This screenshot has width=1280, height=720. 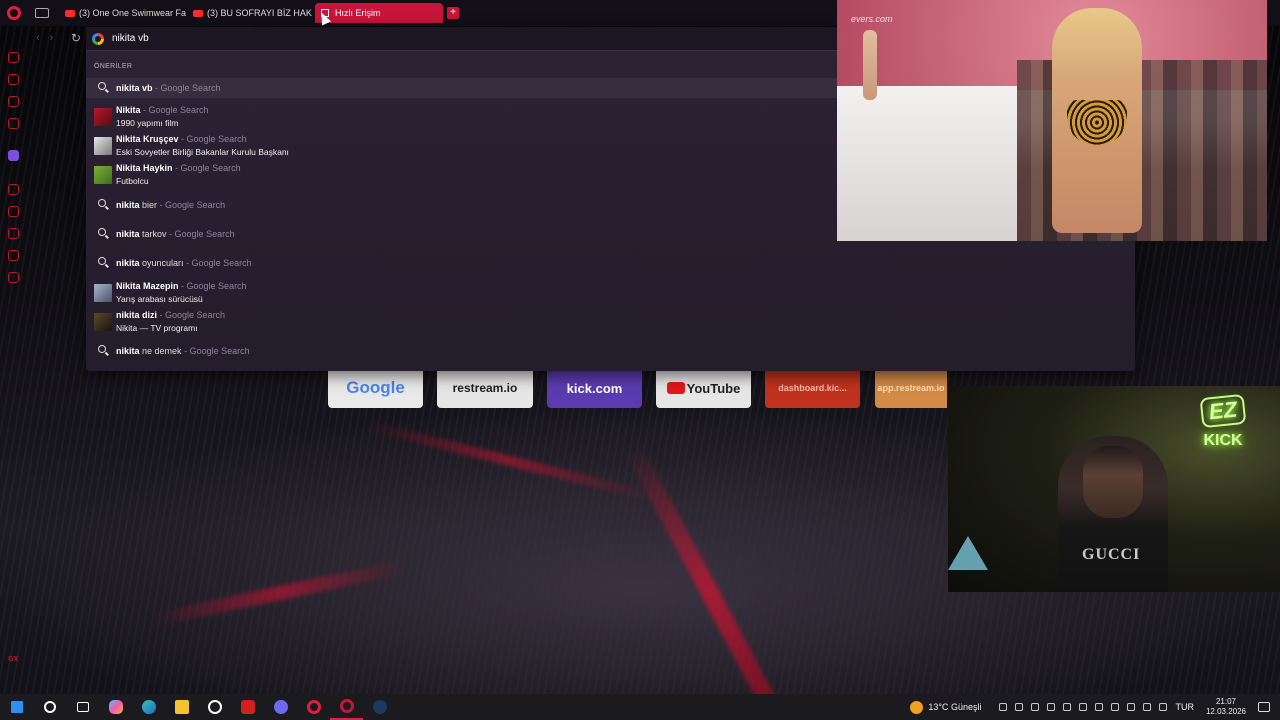 I want to click on nikita-film-thumbnail, so click(x=103, y=117).